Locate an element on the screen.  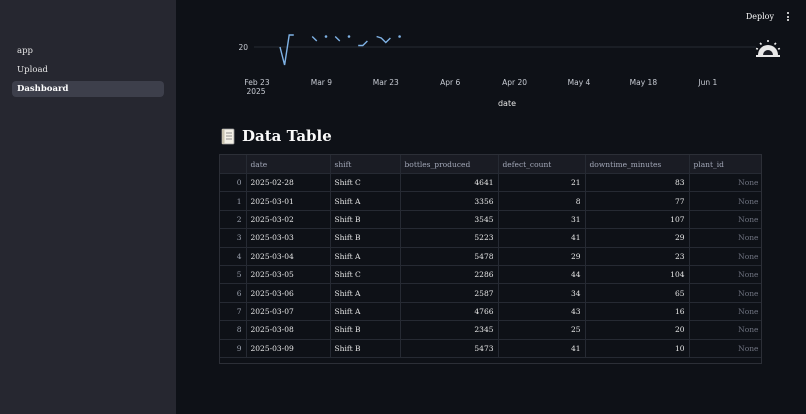
table-cell-bottles-produced: 5473 is located at coordinates (449, 348).